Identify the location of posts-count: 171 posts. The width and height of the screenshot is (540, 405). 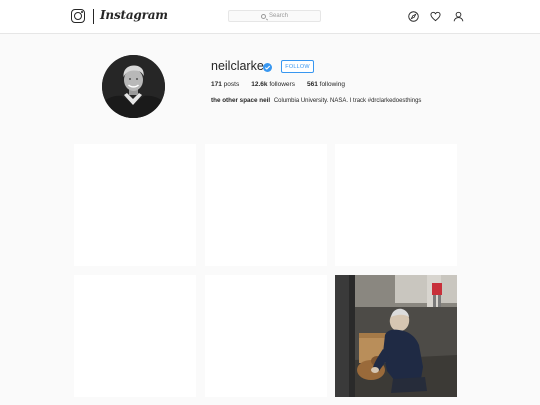
(225, 84).